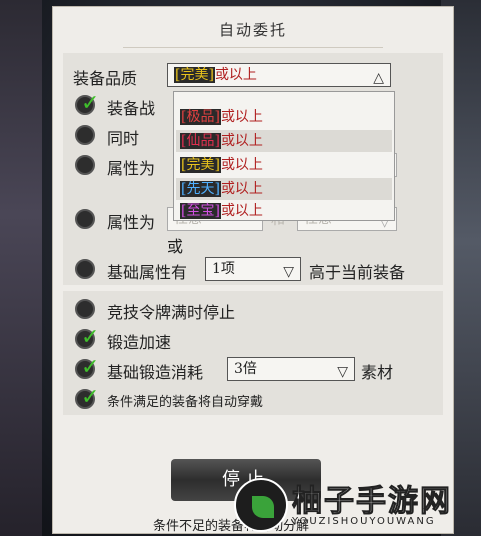  Describe the element at coordinates (85, 135) in the screenshot. I see `same-time-radio` at that location.